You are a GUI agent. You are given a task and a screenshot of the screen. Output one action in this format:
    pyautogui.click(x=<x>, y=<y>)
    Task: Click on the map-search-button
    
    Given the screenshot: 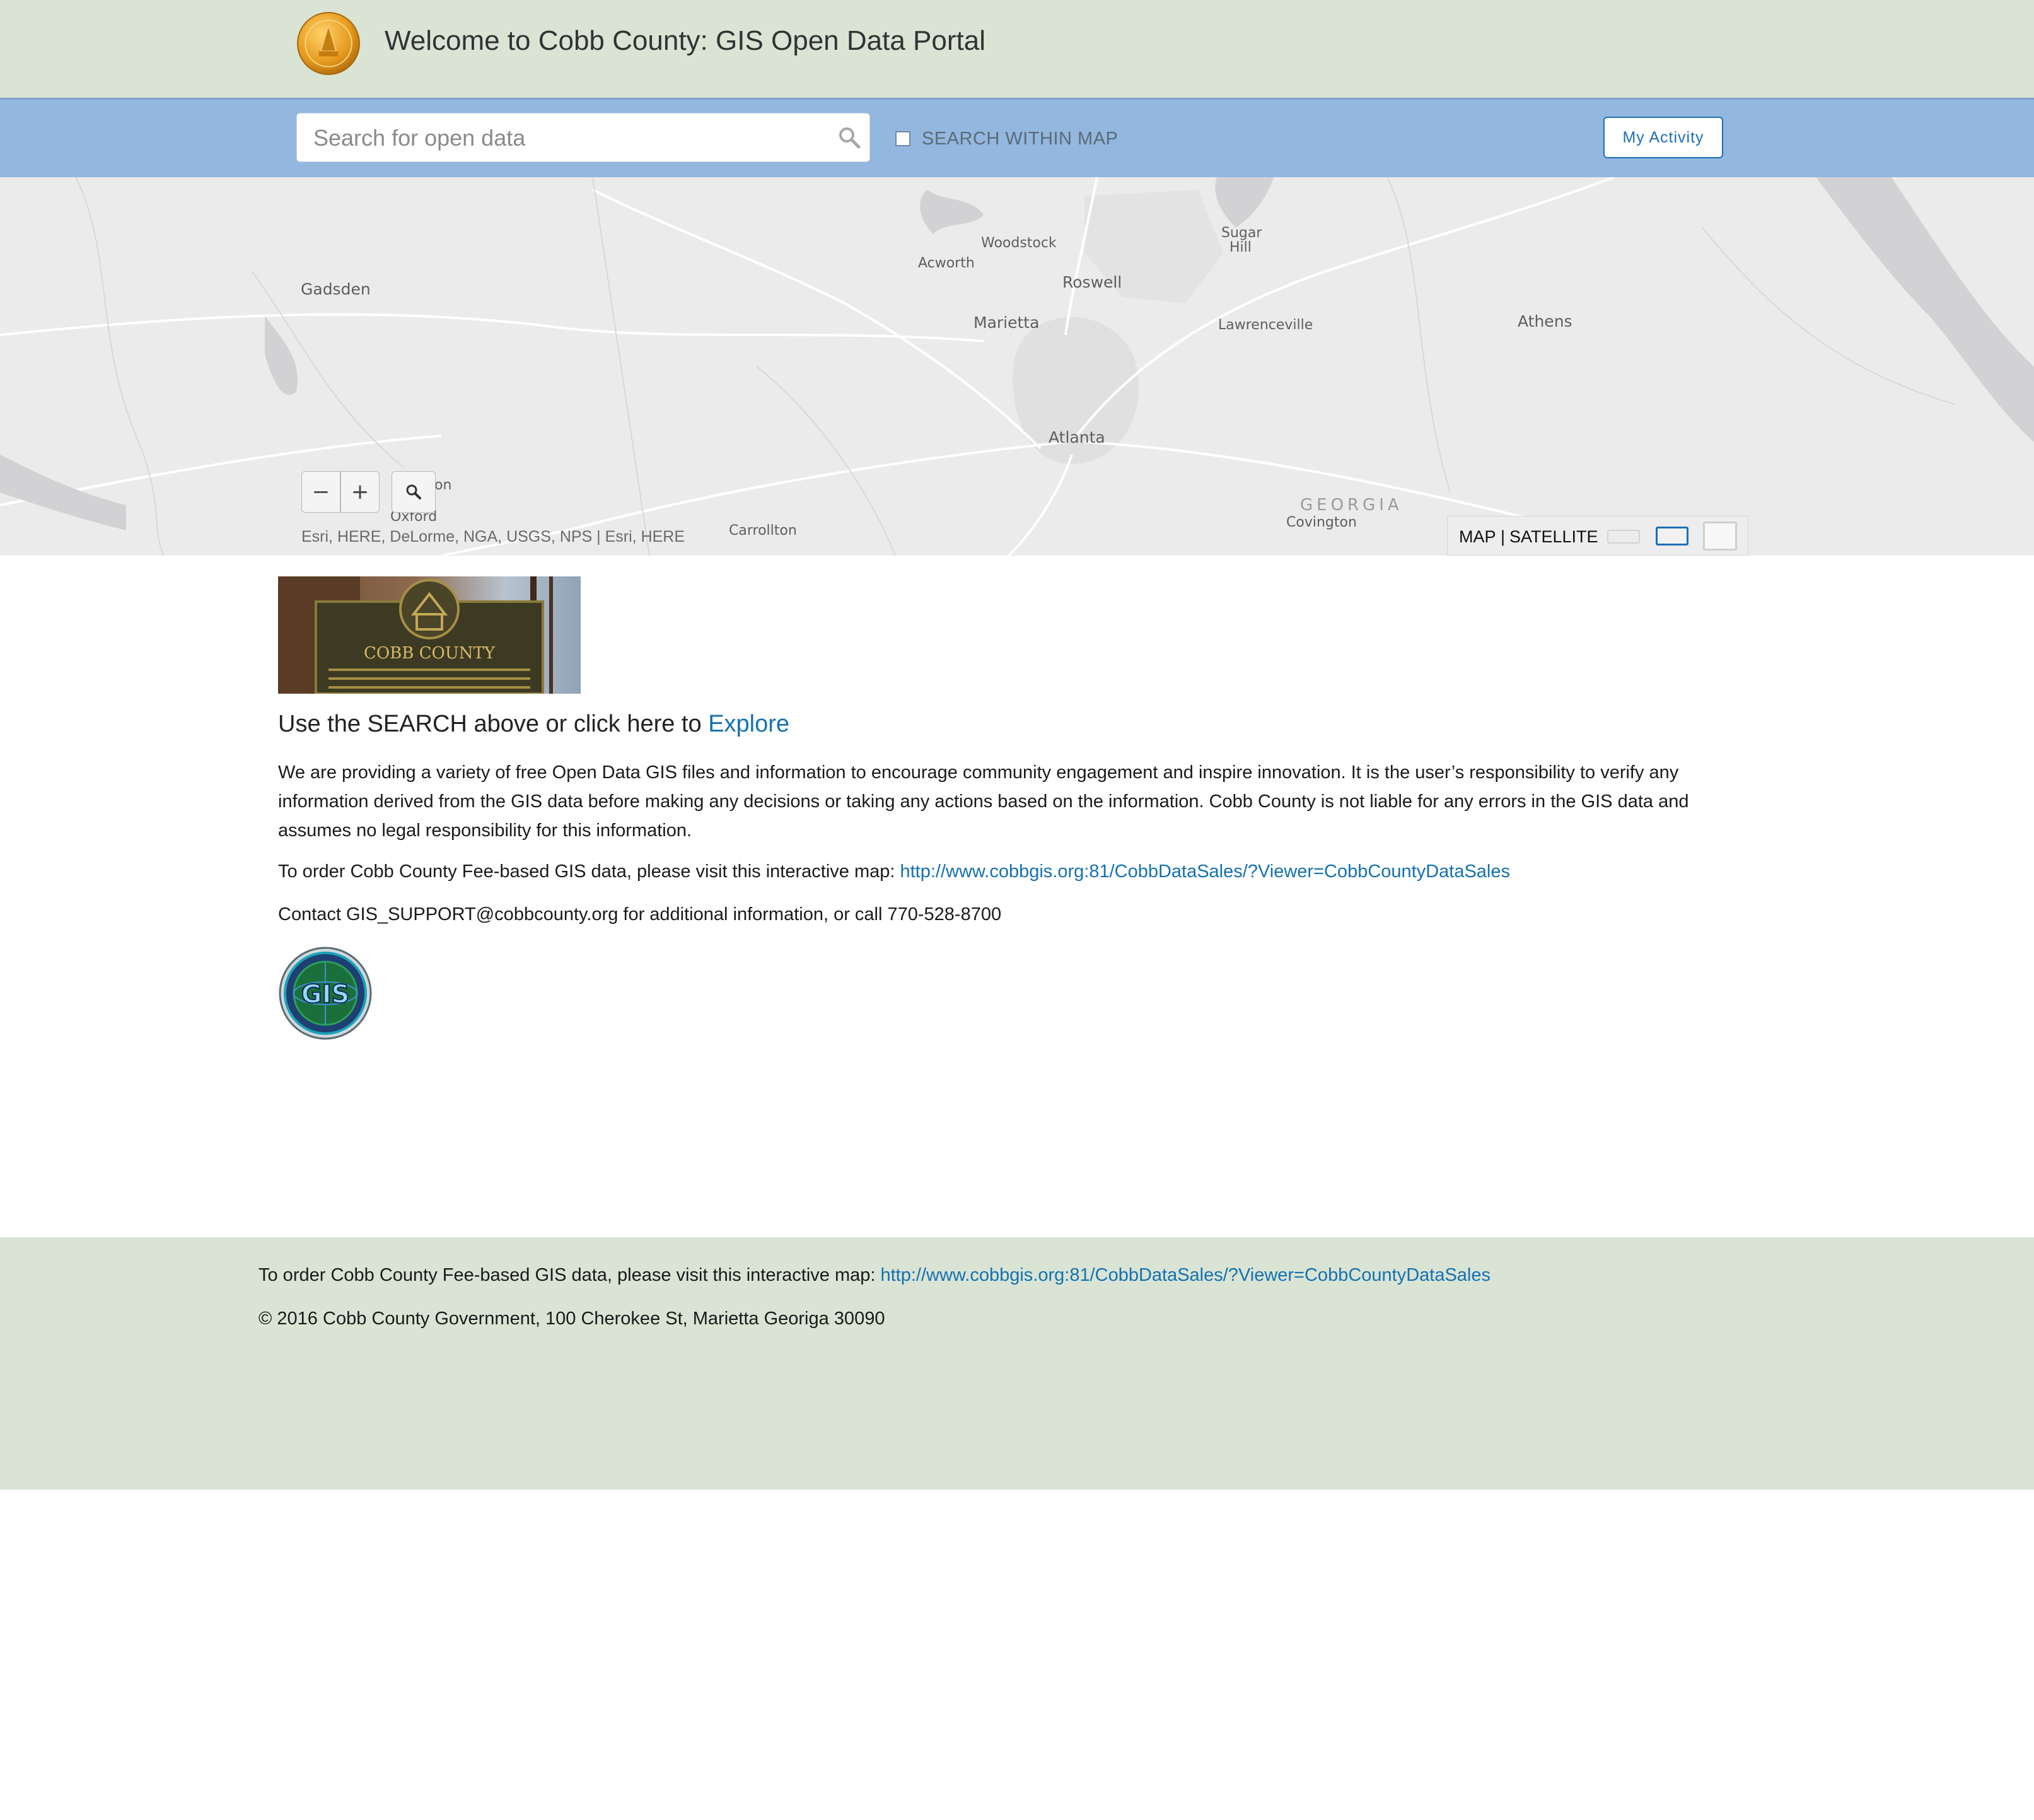 What is the action you would take?
    pyautogui.click(x=414, y=492)
    